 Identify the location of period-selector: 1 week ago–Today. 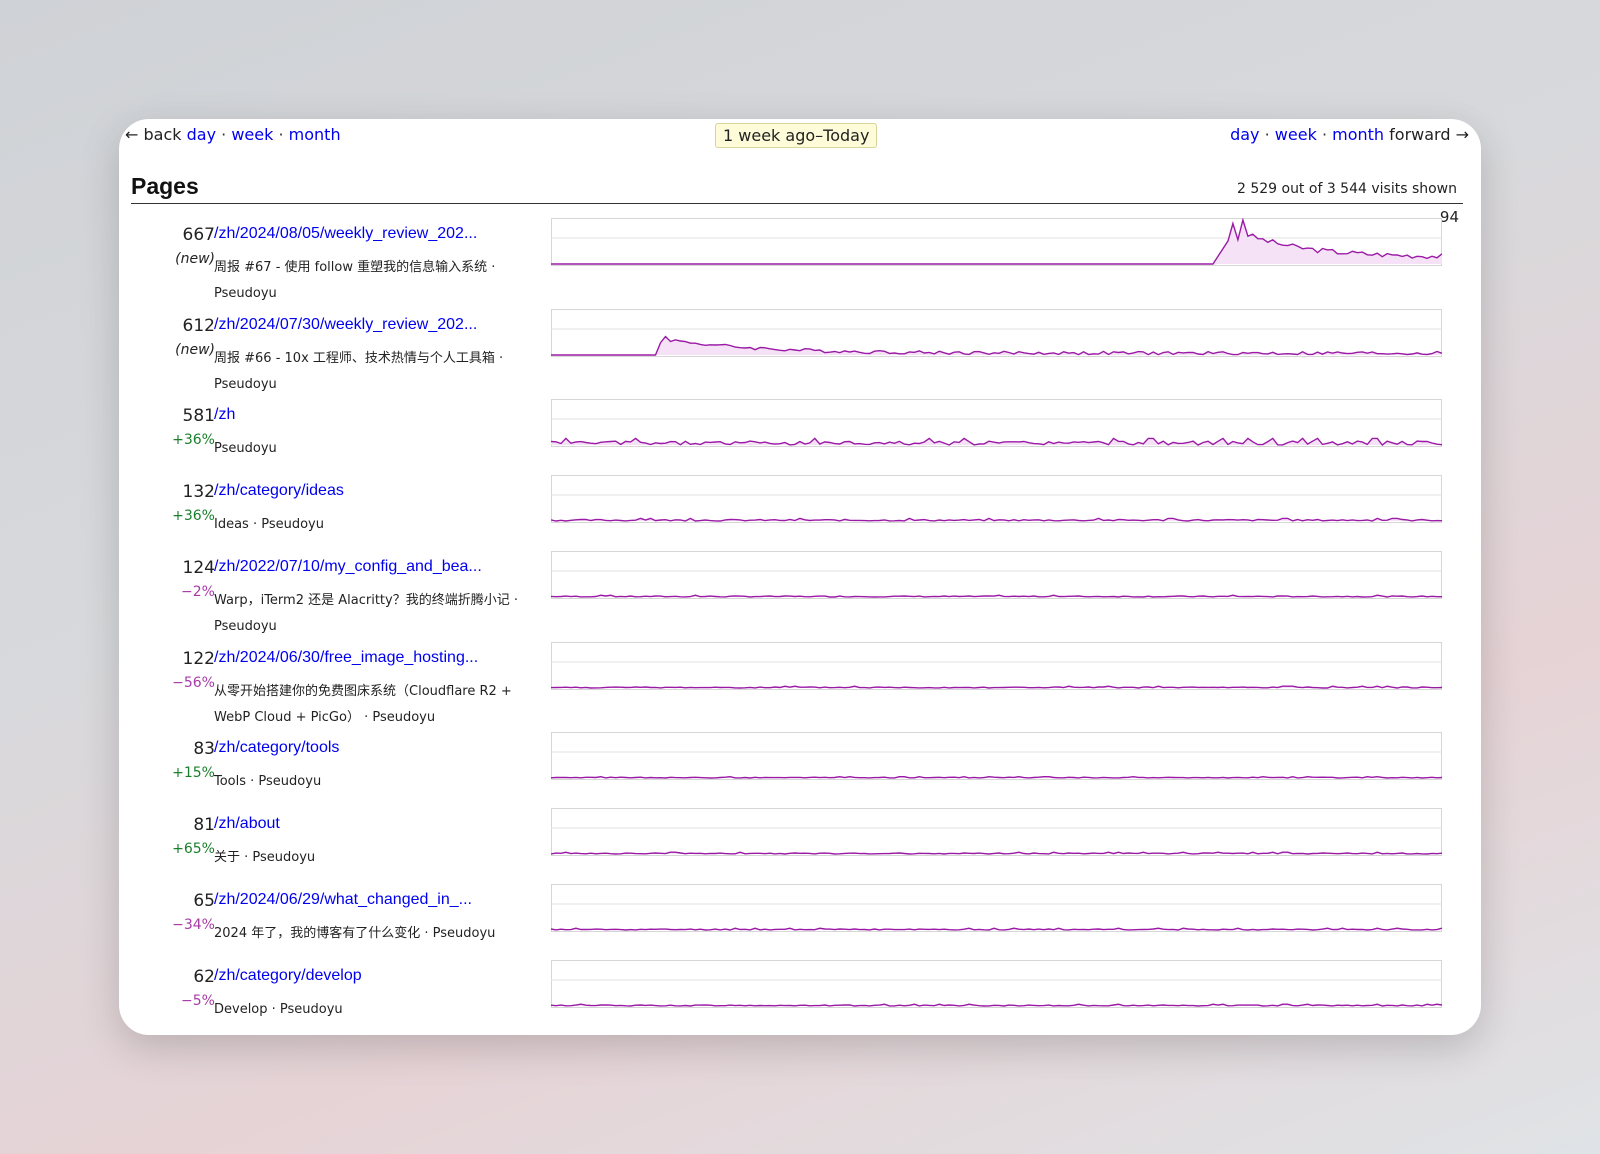
(796, 135).